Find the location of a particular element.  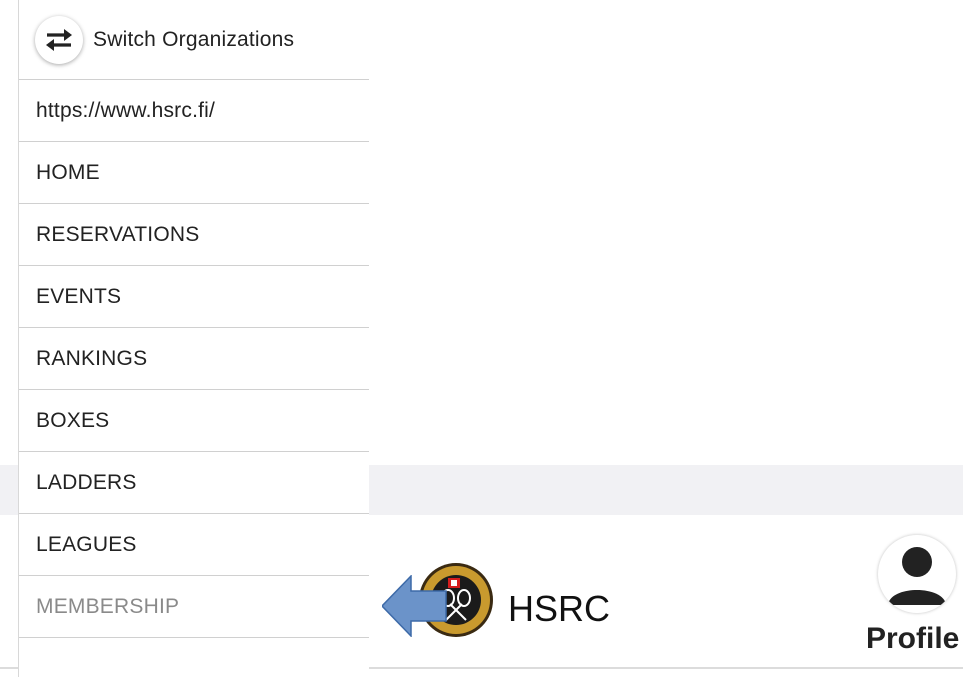

switch-organizations-label: Switch Organizations is located at coordinates (194, 39).